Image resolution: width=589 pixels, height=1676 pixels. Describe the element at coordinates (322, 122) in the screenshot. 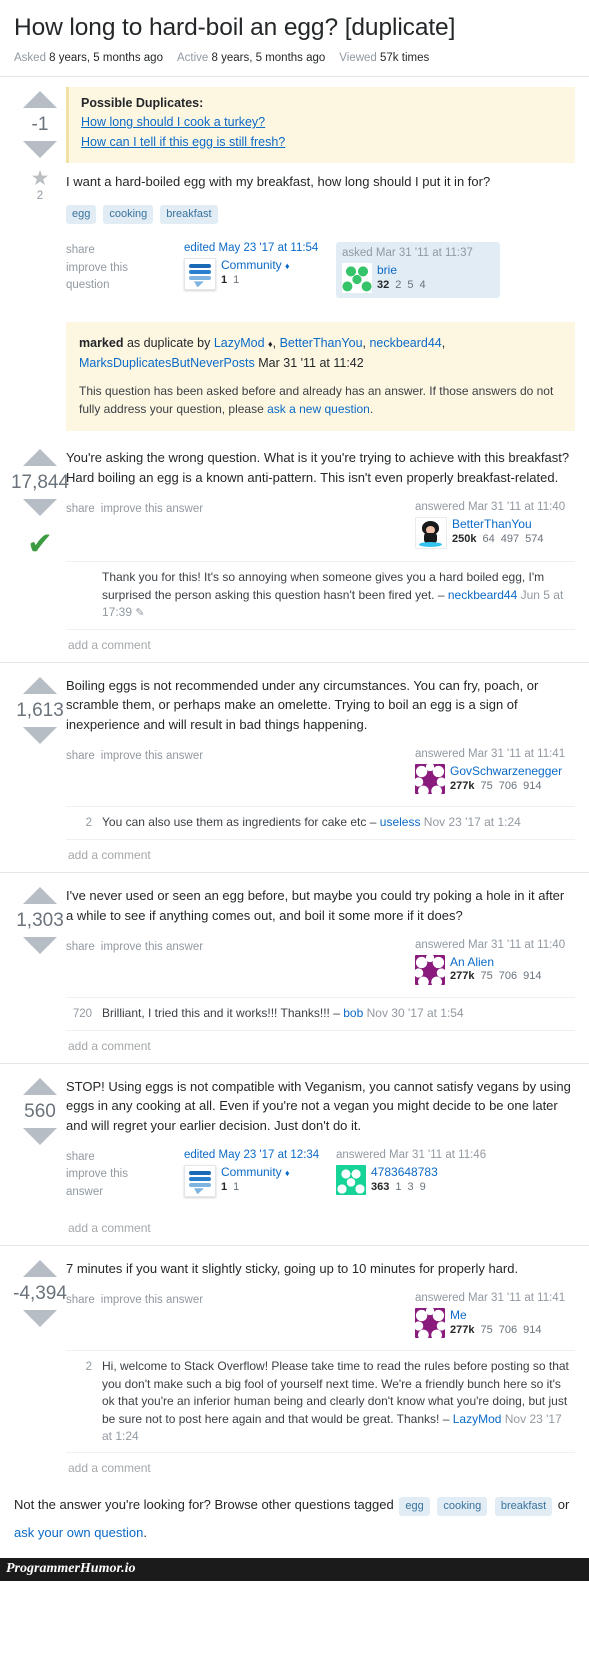

I see `duplicate-link-1: How long should I cook a turkey?` at that location.